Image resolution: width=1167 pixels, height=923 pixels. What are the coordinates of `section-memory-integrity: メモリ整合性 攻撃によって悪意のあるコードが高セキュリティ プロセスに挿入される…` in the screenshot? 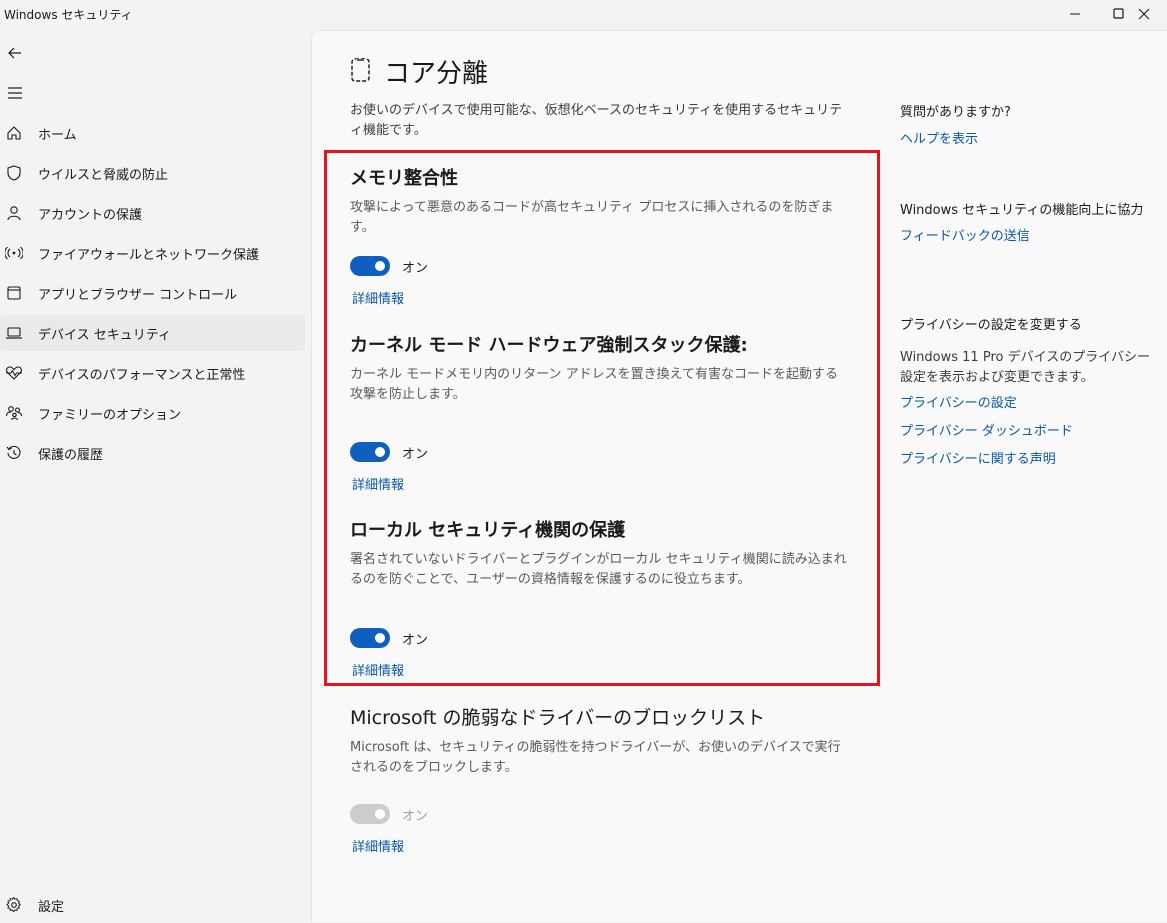 It's located at (600, 235).